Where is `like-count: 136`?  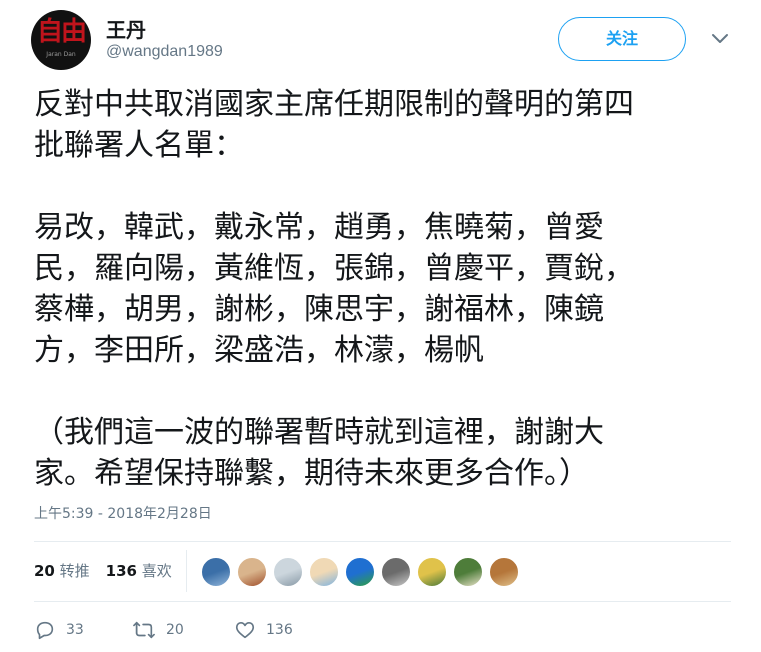
like-count: 136 is located at coordinates (279, 630).